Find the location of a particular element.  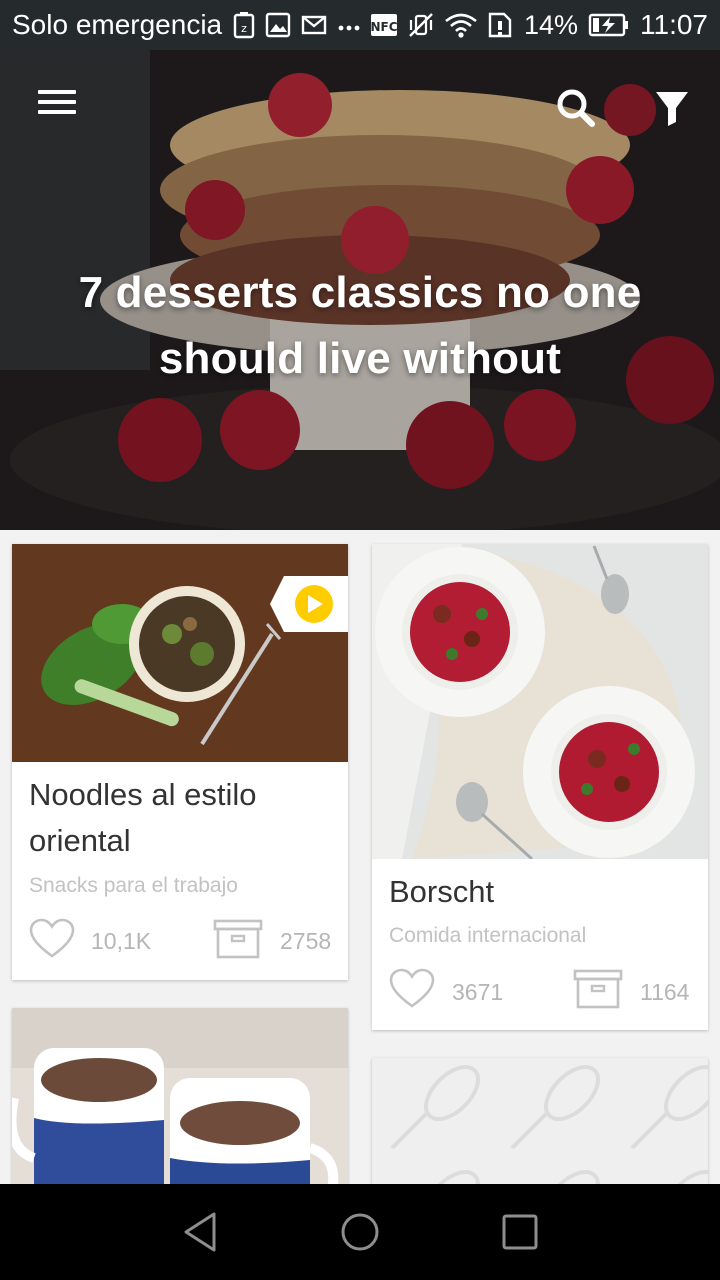

svg-text: NFC is located at coordinates (384, 27).